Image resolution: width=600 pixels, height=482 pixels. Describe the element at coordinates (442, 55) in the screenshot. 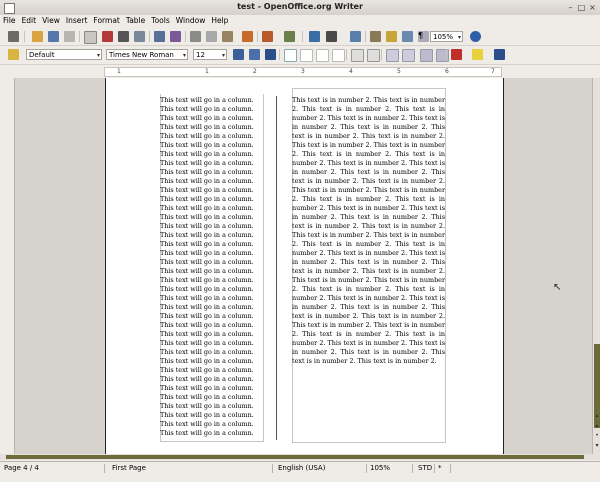

I see `paragraph-rtl-icon` at that location.